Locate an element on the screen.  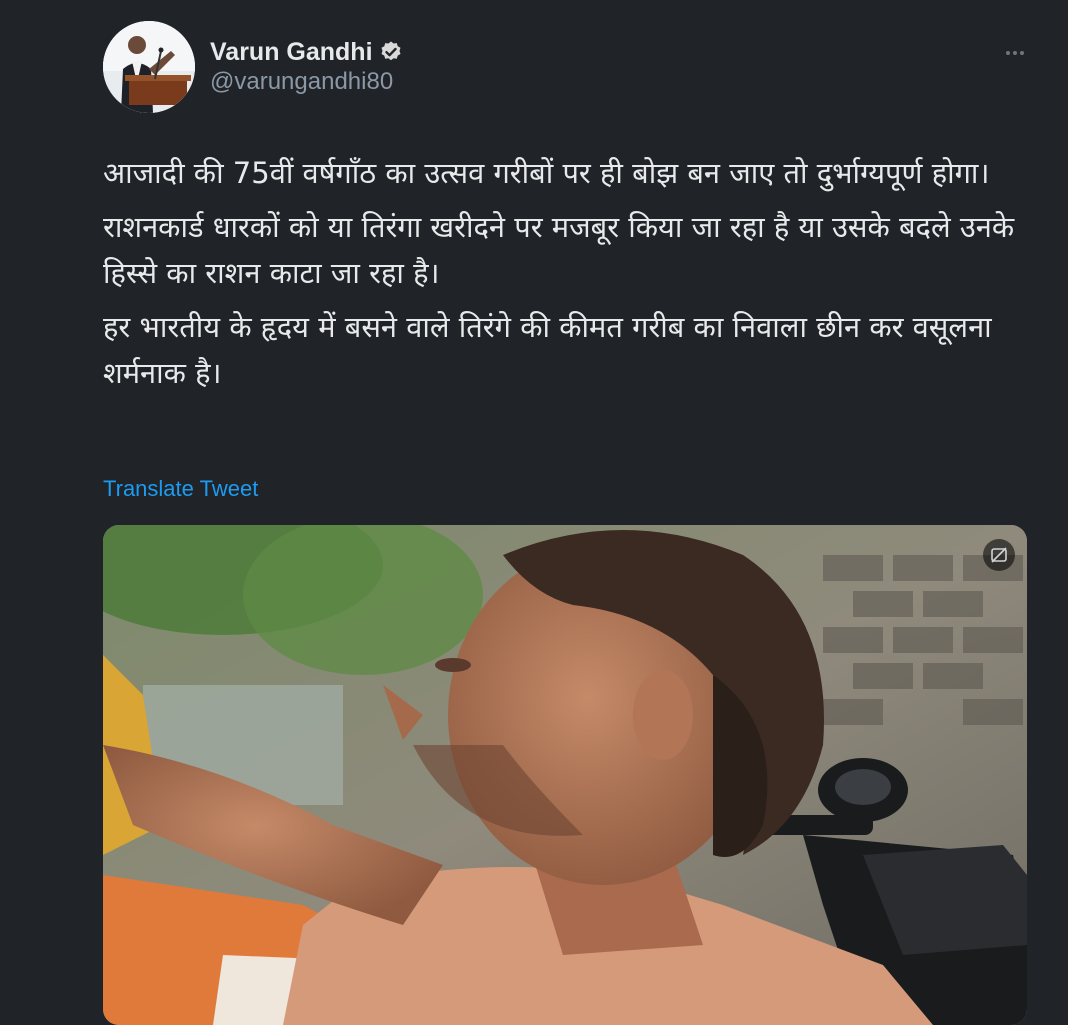
avatar-image is located at coordinates (149, 67).